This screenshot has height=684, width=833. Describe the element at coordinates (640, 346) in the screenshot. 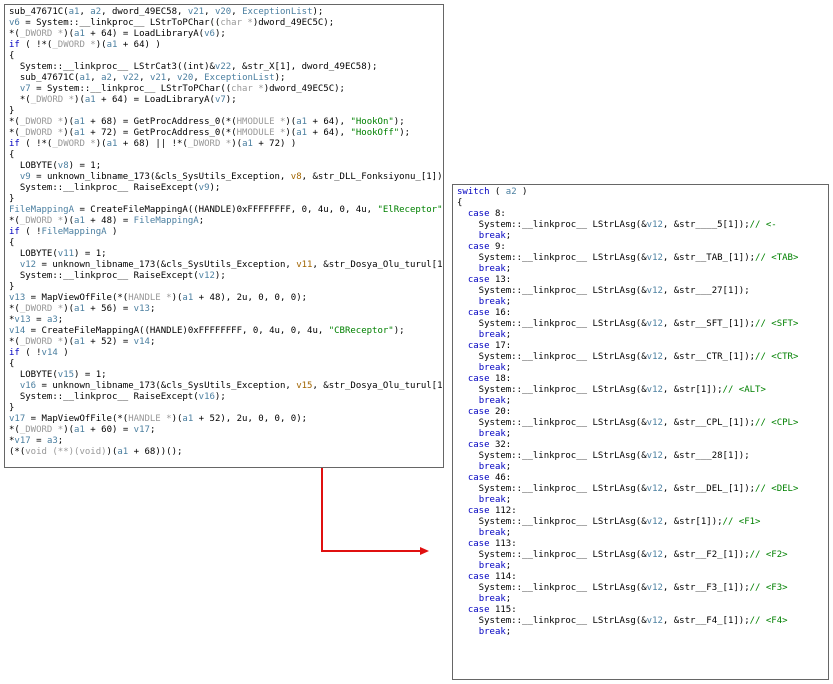

I see `code-line: case 17:` at that location.